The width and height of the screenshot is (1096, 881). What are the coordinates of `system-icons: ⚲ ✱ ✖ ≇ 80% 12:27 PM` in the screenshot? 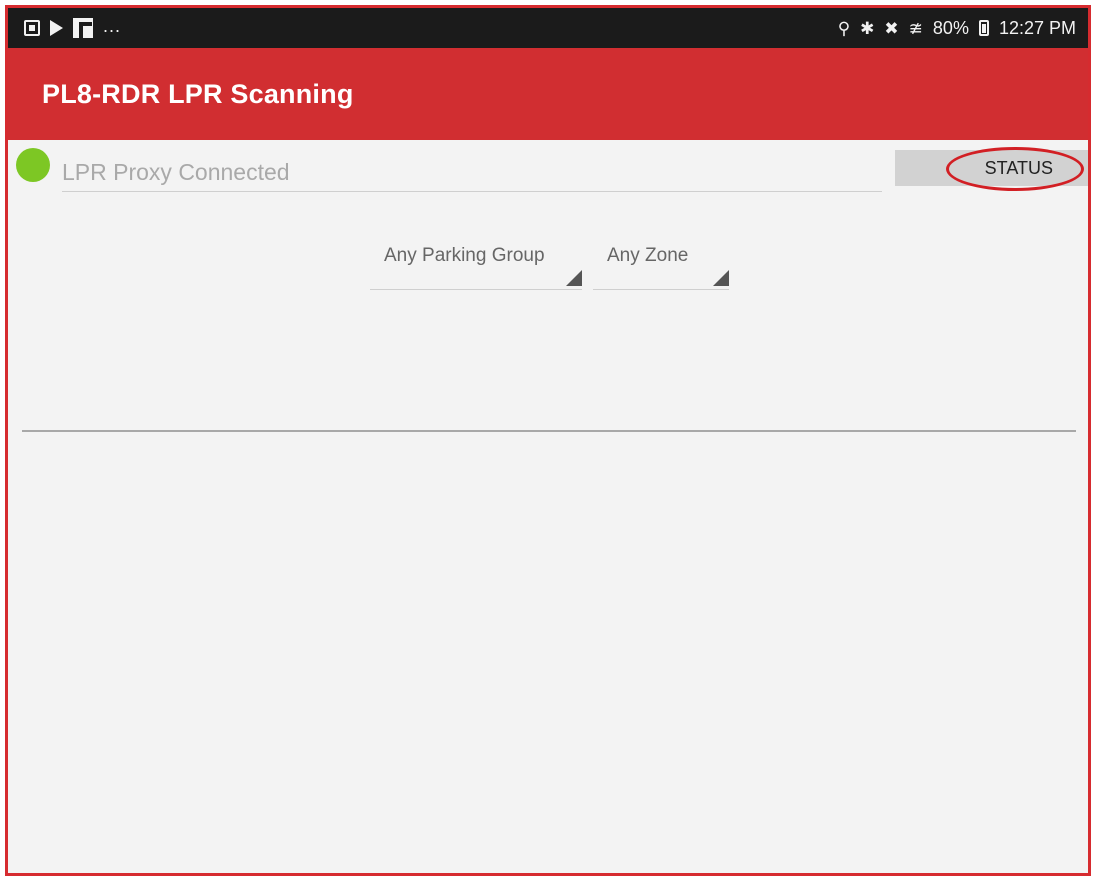 It's located at (957, 28).